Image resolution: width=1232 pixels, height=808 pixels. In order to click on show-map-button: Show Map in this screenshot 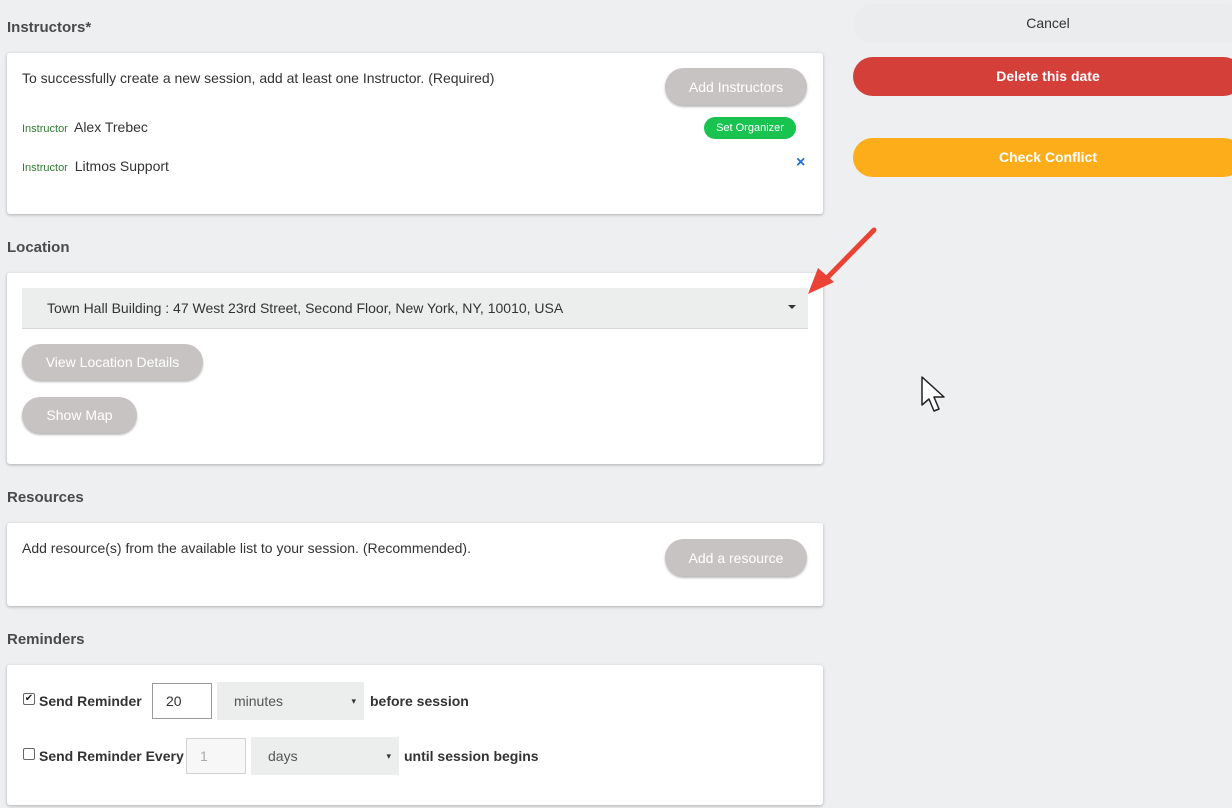, I will do `click(79, 415)`.